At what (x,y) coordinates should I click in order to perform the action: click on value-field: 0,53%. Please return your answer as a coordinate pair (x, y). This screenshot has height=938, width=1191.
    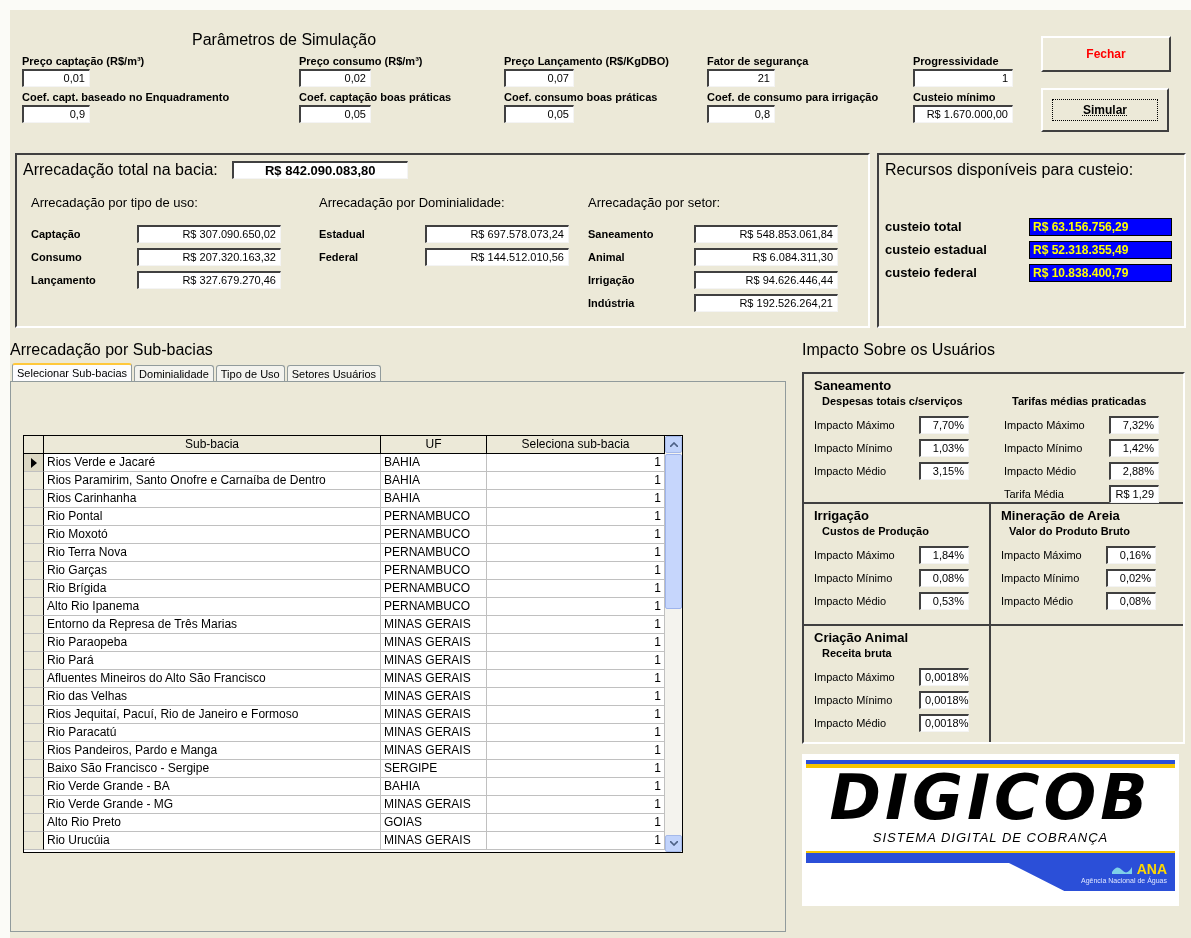
    Looking at the image, I should click on (944, 600).